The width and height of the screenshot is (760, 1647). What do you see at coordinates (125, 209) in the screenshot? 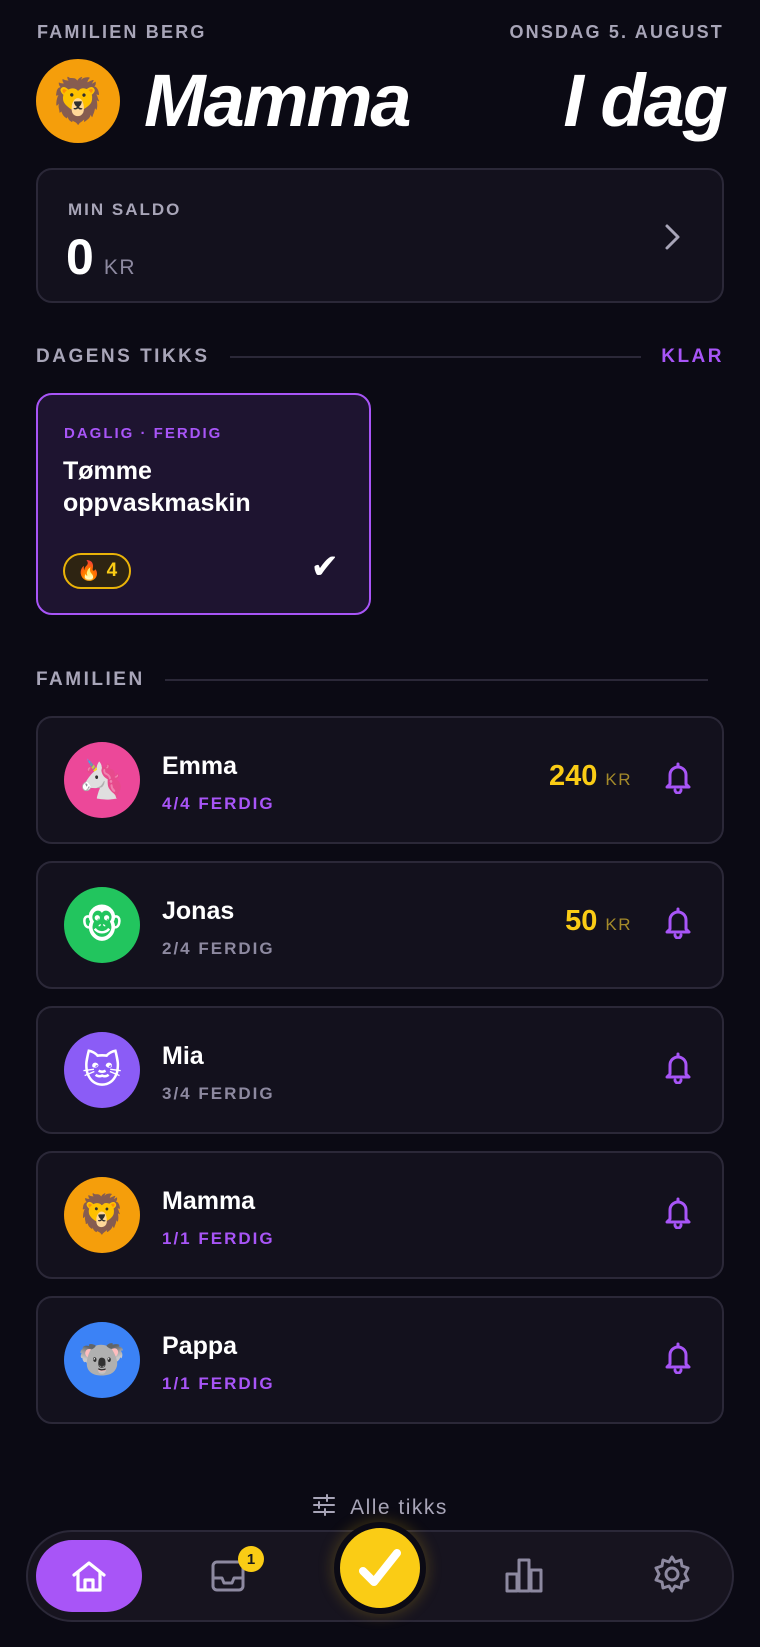
I see `balance-label: MIN SALDO` at bounding box center [125, 209].